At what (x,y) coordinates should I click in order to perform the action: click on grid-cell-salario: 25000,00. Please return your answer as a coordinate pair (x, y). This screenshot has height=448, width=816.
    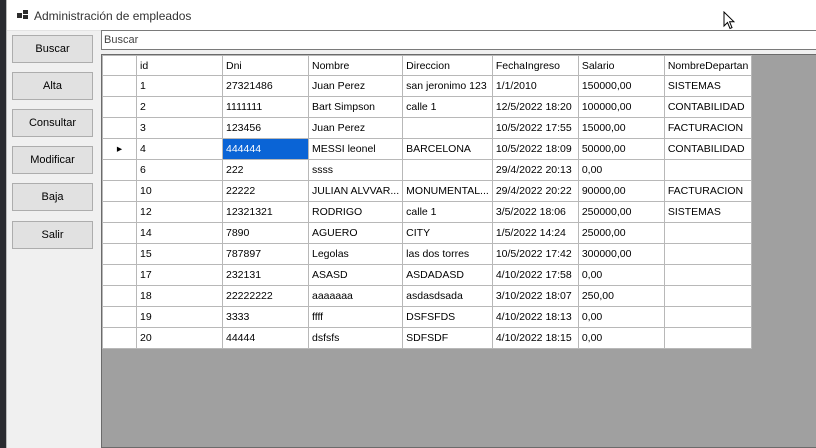
    Looking at the image, I should click on (621, 233).